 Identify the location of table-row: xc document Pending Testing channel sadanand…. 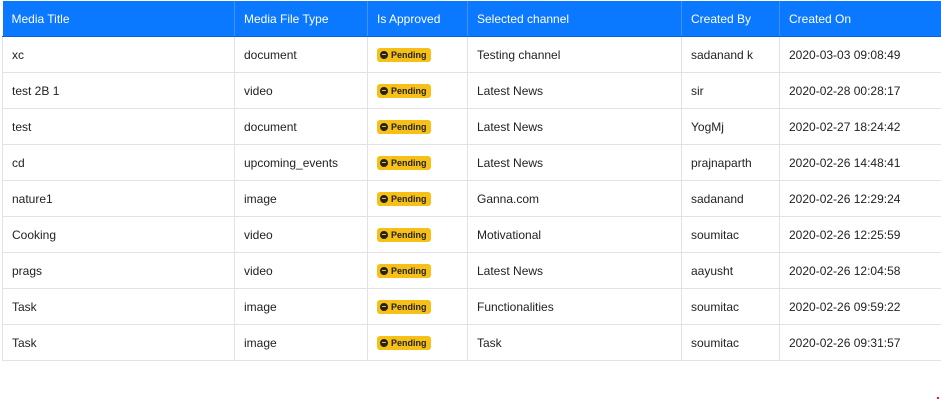
(471, 54).